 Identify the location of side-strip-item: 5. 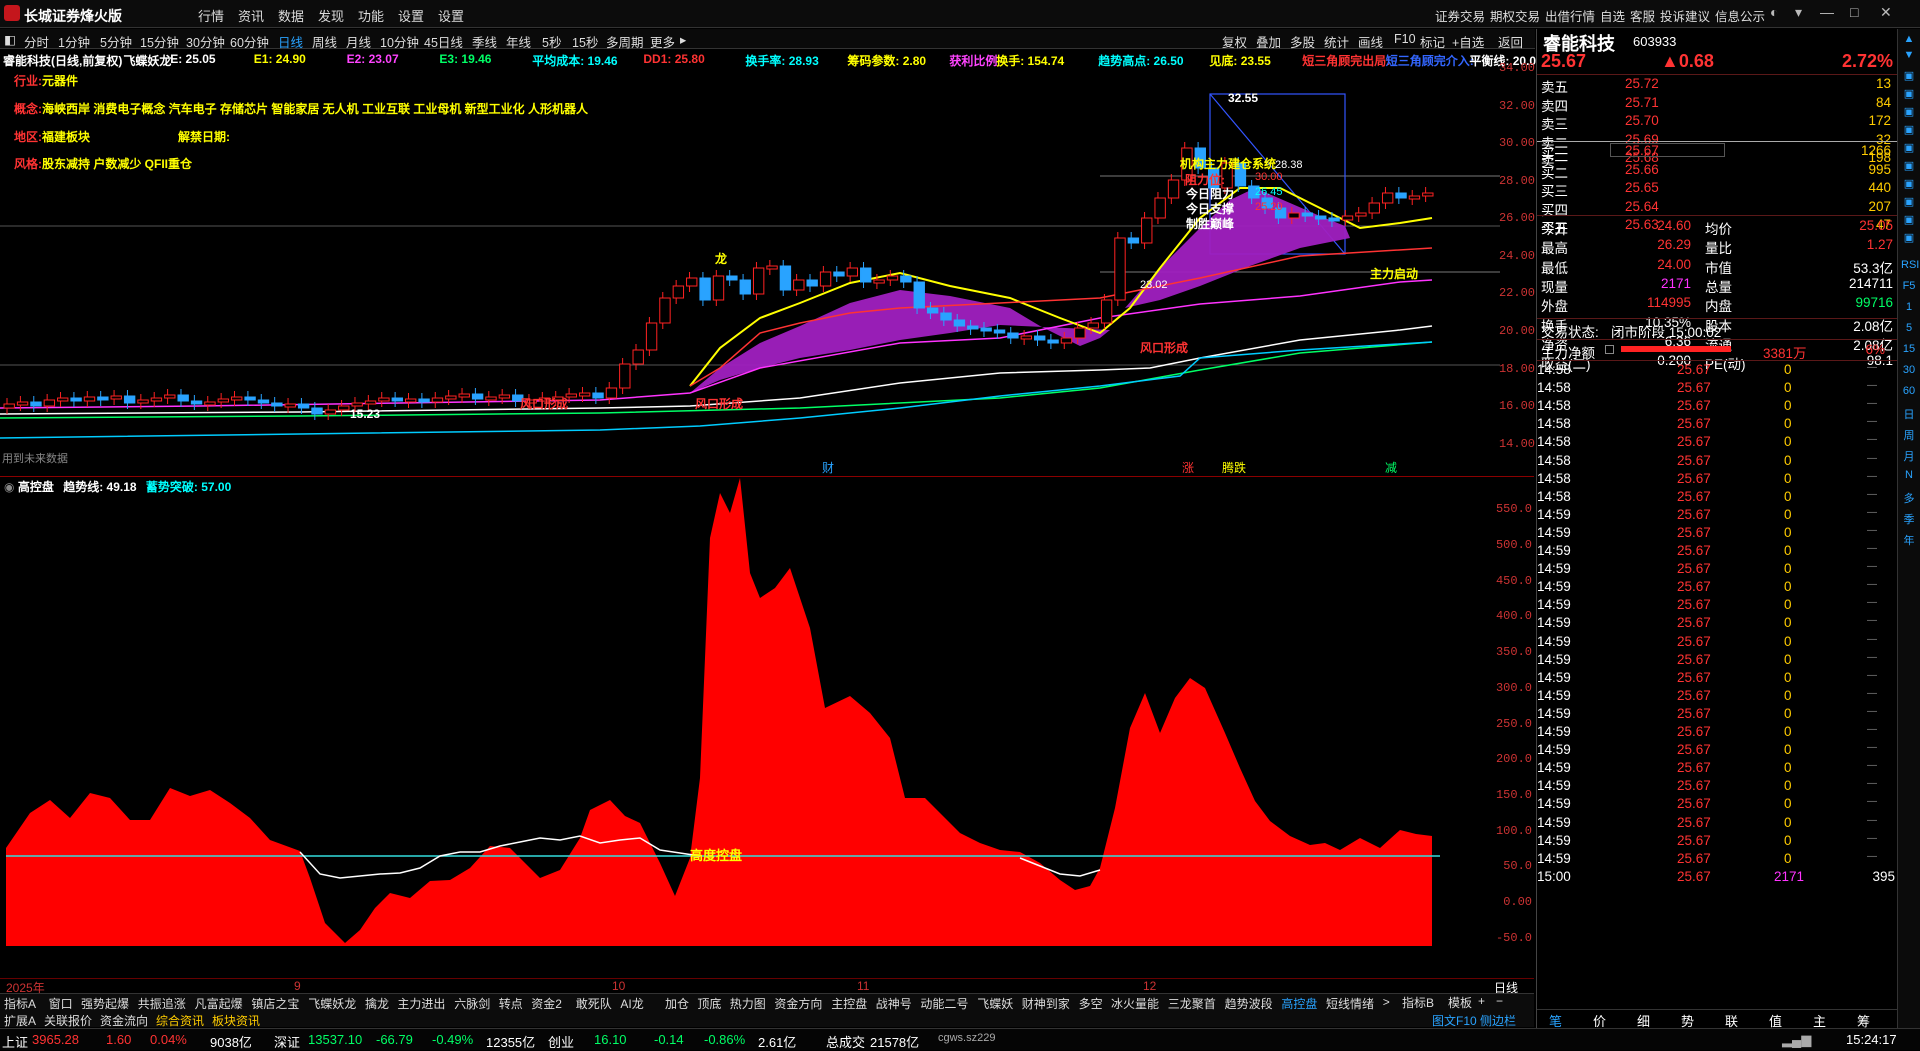
(1909, 328).